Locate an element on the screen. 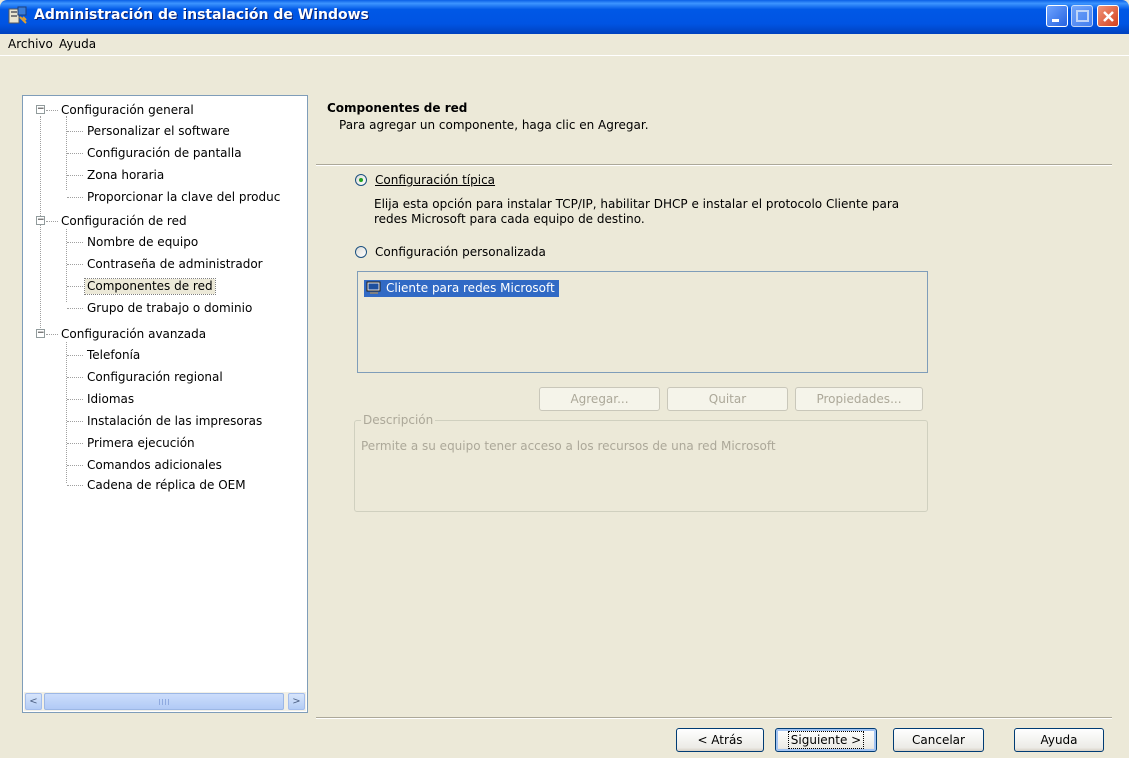 This screenshot has height=758, width=1129. tree-item-zona-horaria: Zona horaria is located at coordinates (125, 175).